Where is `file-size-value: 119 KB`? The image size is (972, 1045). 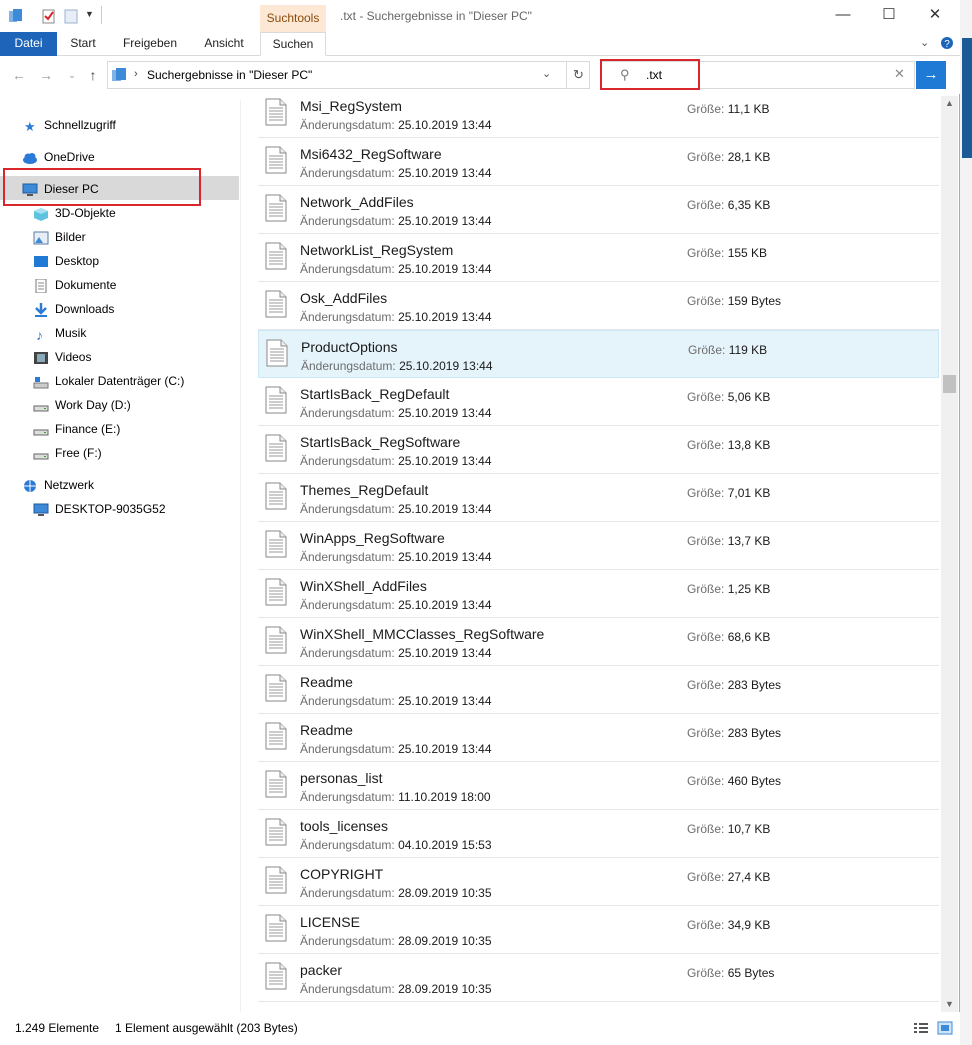 file-size-value: 119 KB is located at coordinates (748, 350).